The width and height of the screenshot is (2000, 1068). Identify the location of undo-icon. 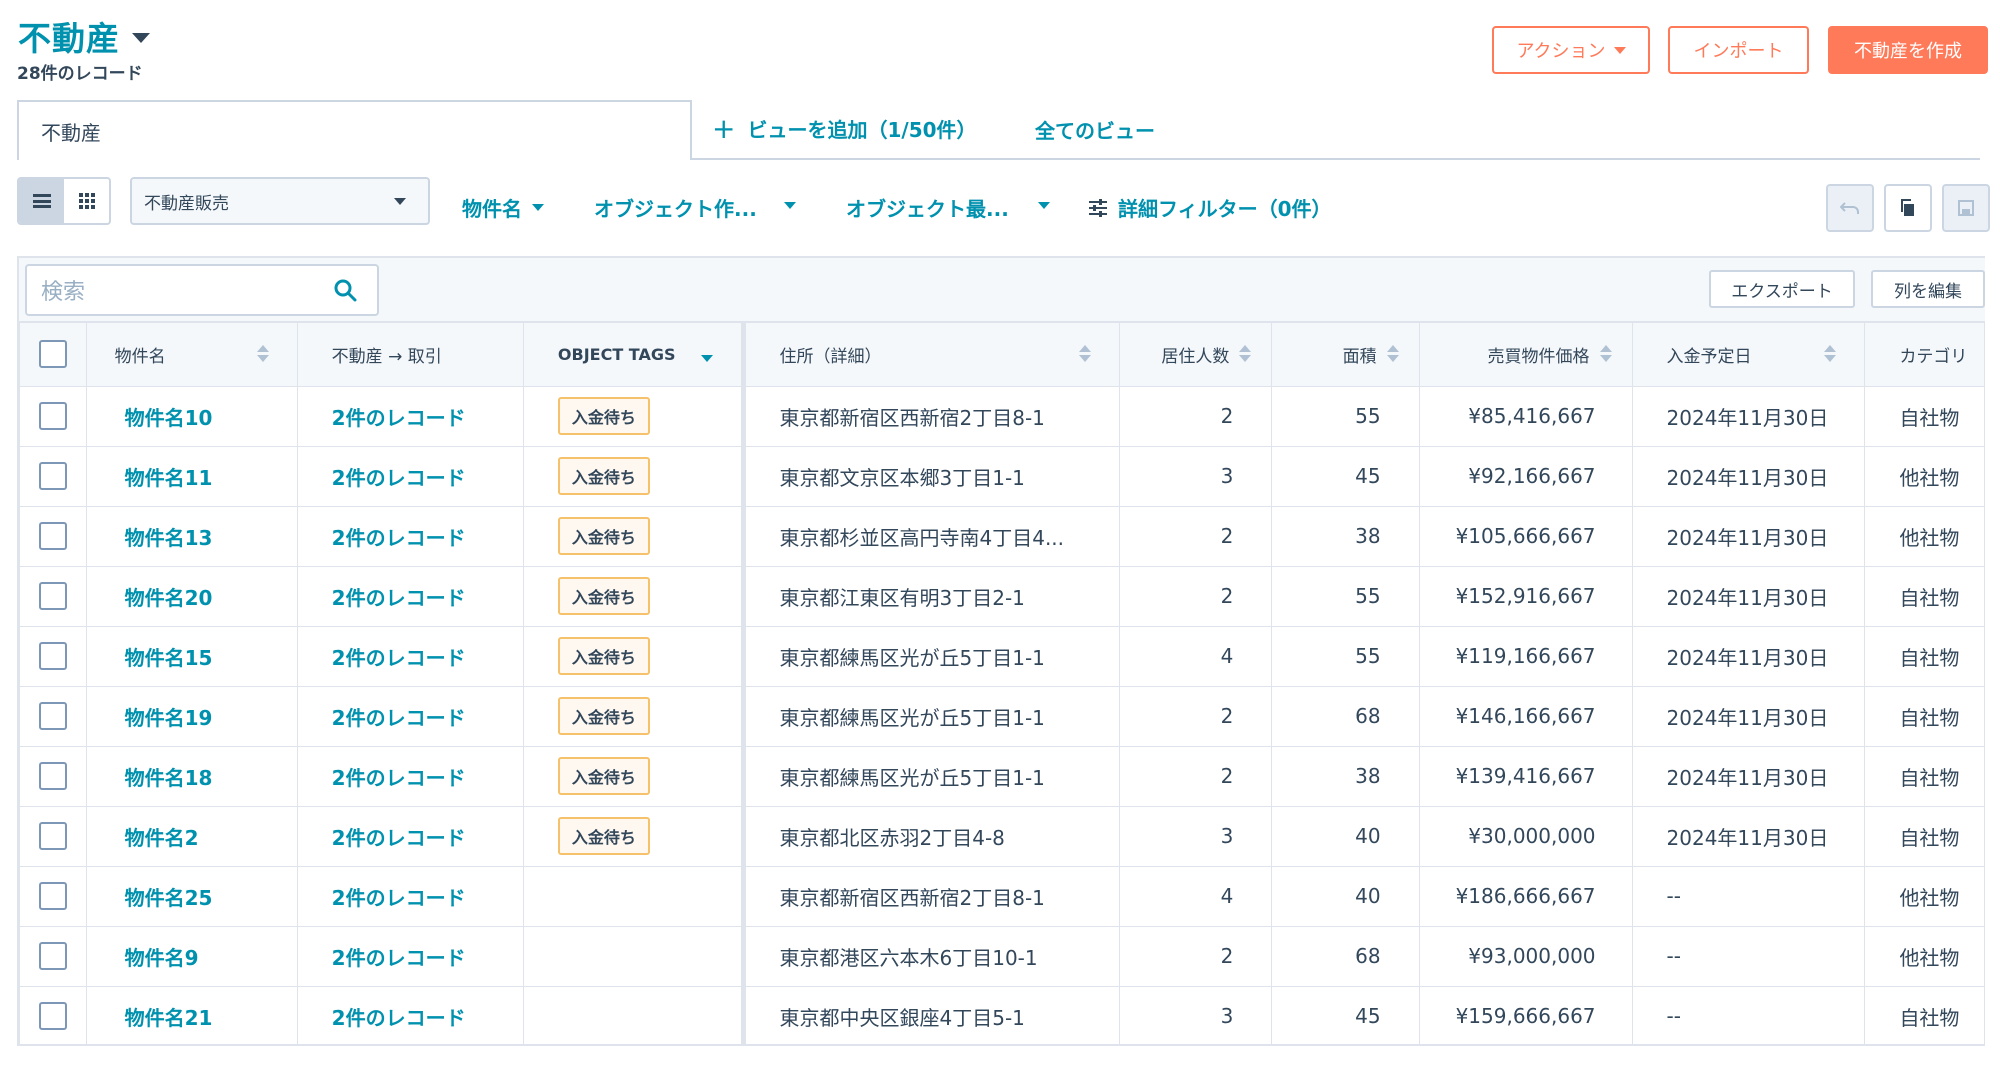
(1849, 208).